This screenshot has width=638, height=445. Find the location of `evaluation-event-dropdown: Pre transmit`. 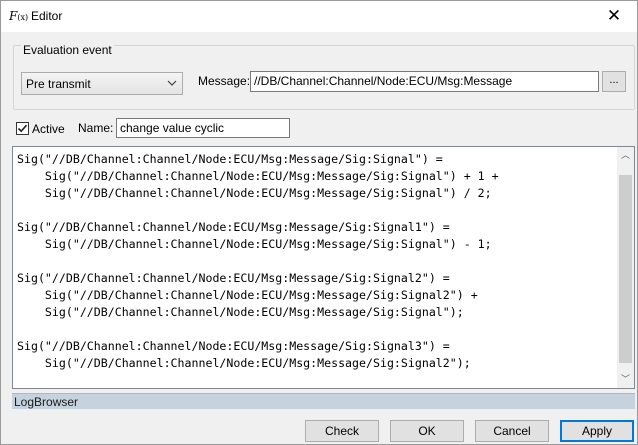

evaluation-event-dropdown: Pre transmit is located at coordinates (102, 83).